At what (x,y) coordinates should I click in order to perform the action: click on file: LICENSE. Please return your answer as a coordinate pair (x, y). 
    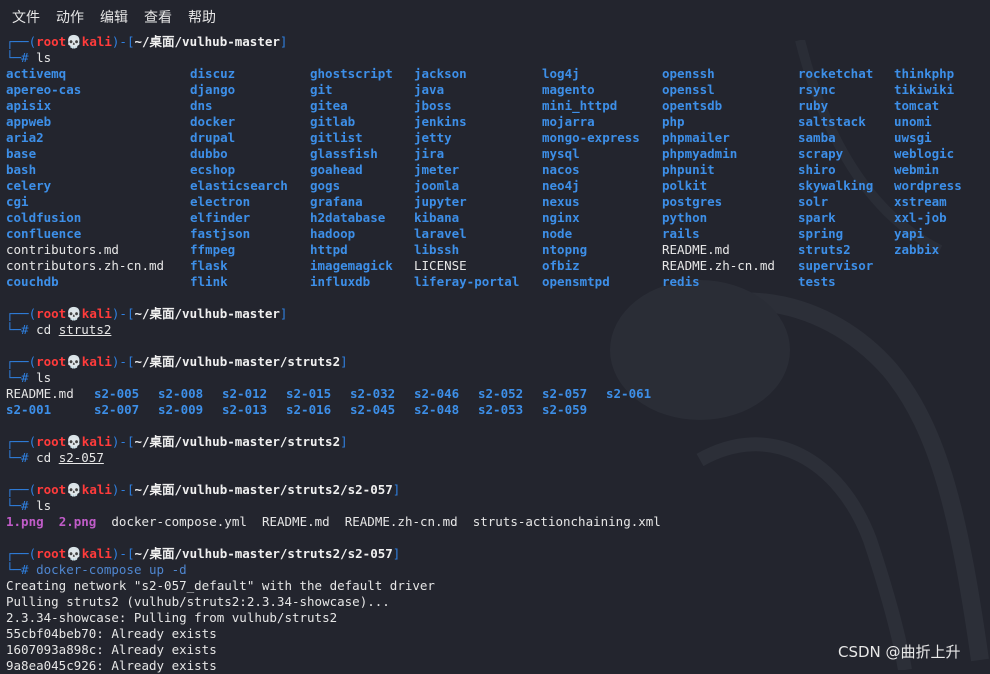
    Looking at the image, I should click on (440, 265).